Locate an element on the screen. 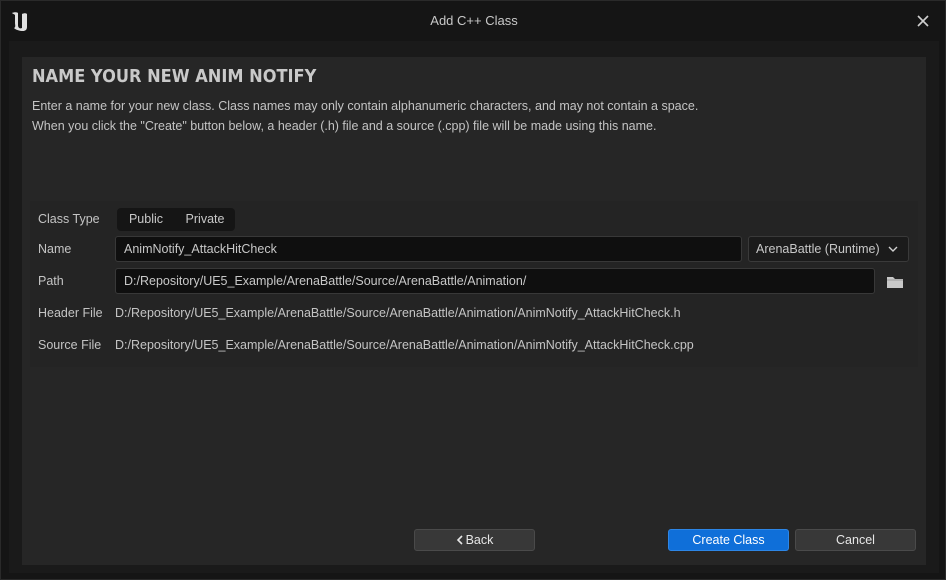 The image size is (946, 580). title-bar: Add C++ Class is located at coordinates (473, 21).